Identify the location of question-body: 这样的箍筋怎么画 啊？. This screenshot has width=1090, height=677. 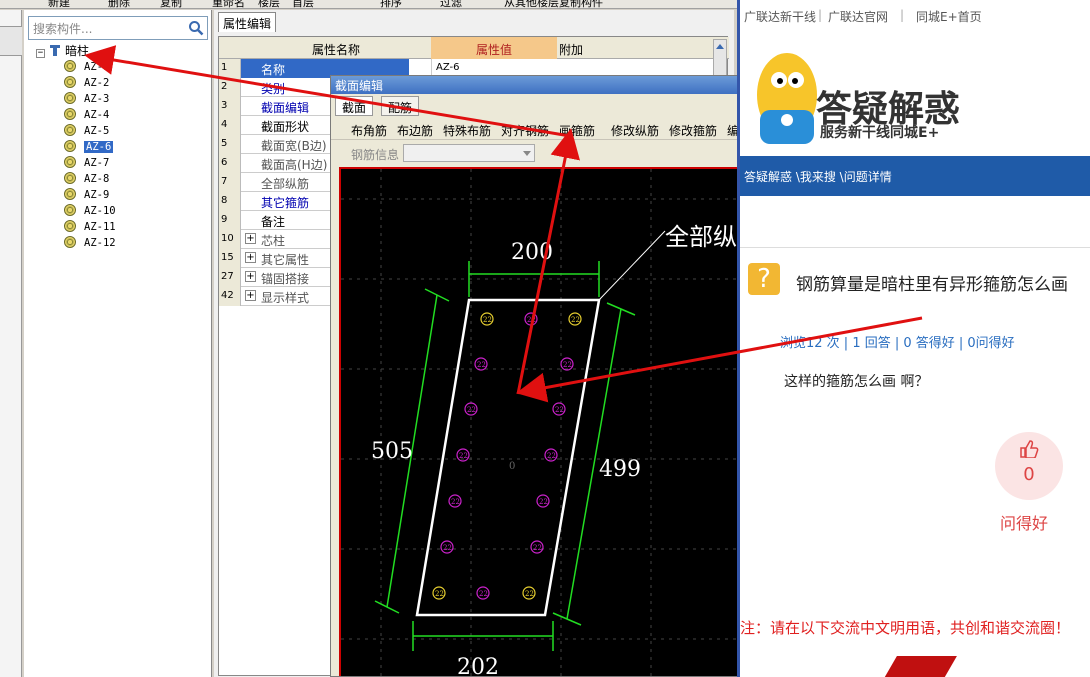
(856, 382).